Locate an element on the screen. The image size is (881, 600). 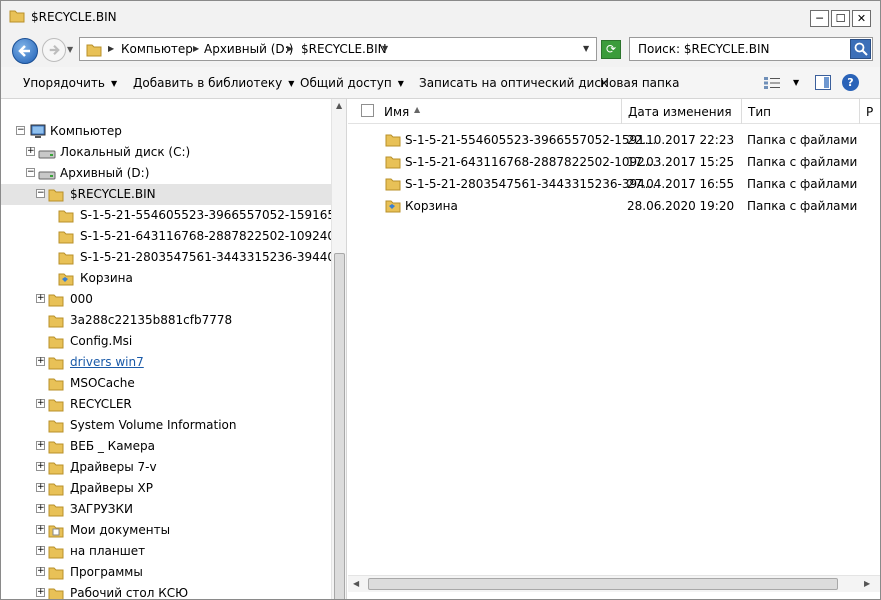
column-name: Имя ▲ is located at coordinates (485, 111).